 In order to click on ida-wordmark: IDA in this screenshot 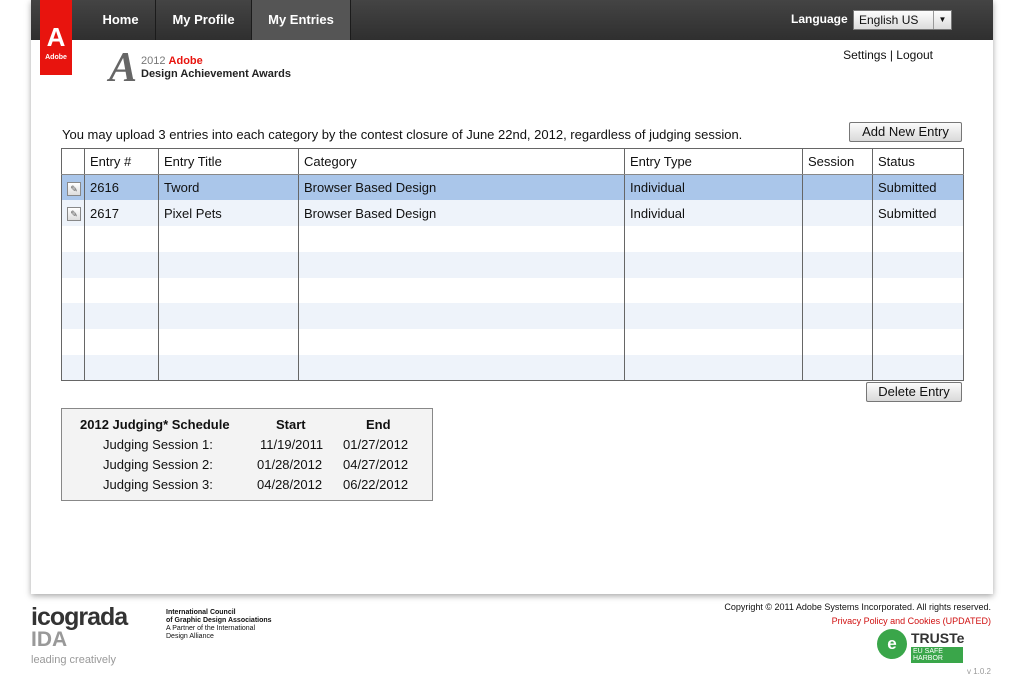, I will do `click(49, 639)`.